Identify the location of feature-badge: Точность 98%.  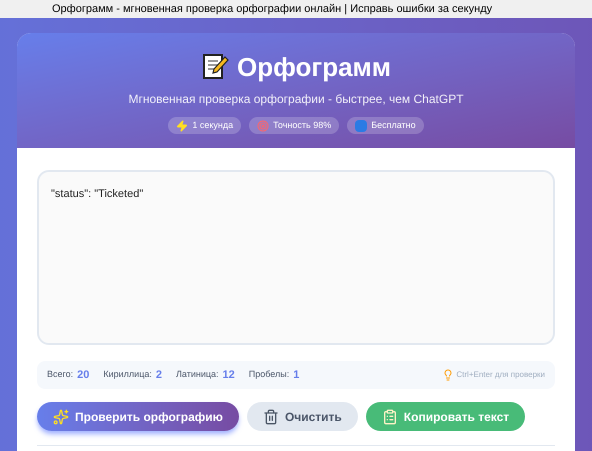
(294, 125).